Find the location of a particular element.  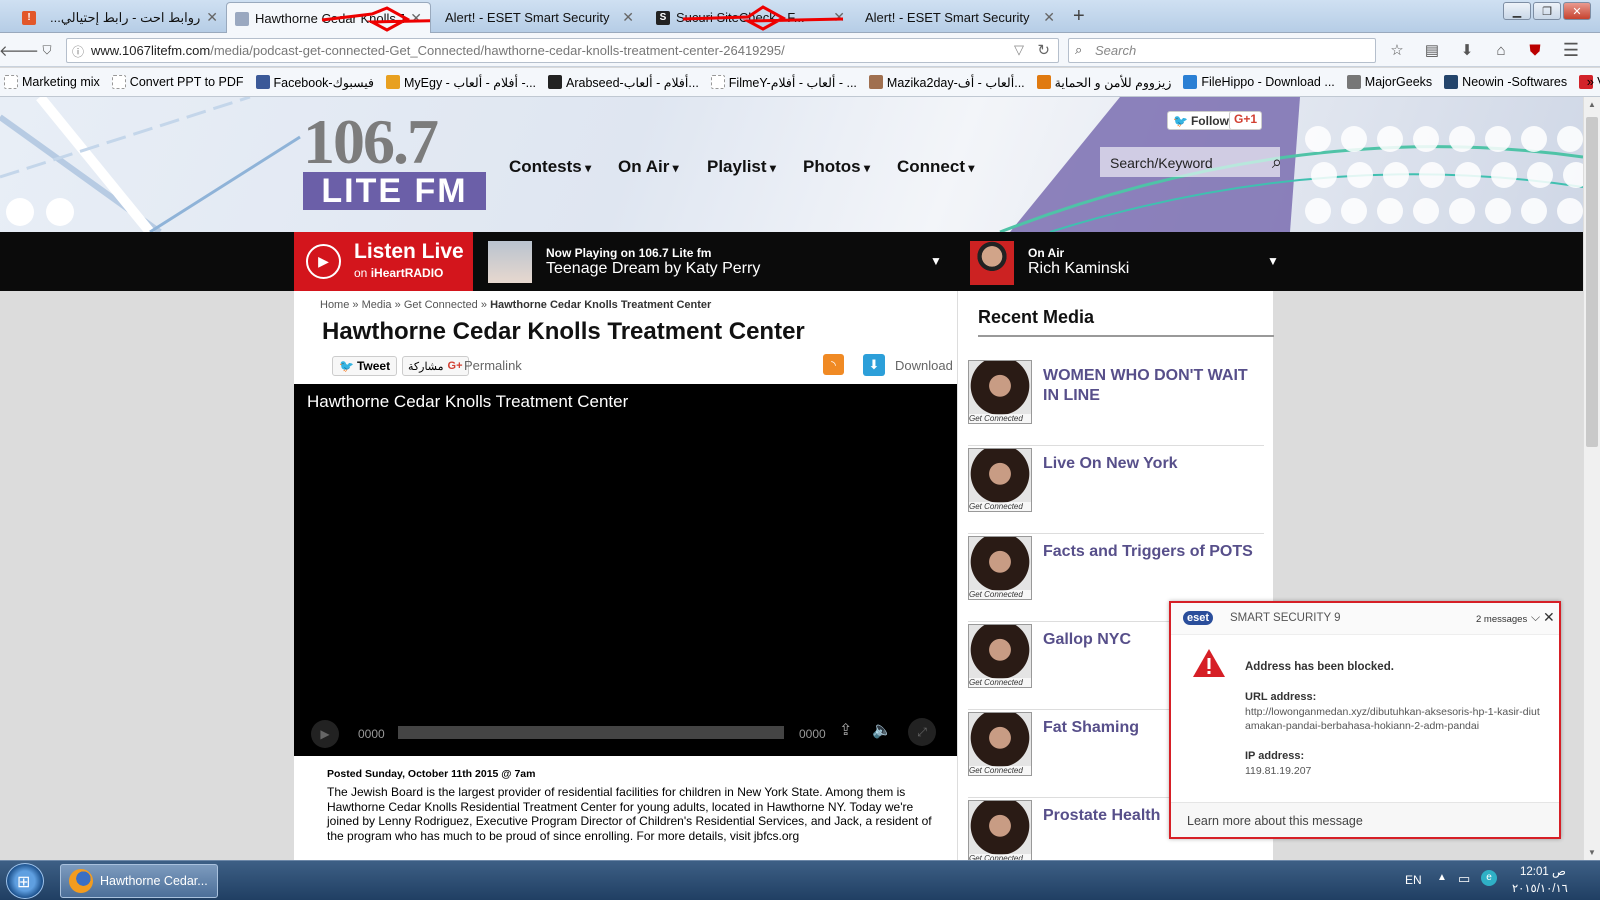

breadcrumb-media: Media is located at coordinates (377, 305).